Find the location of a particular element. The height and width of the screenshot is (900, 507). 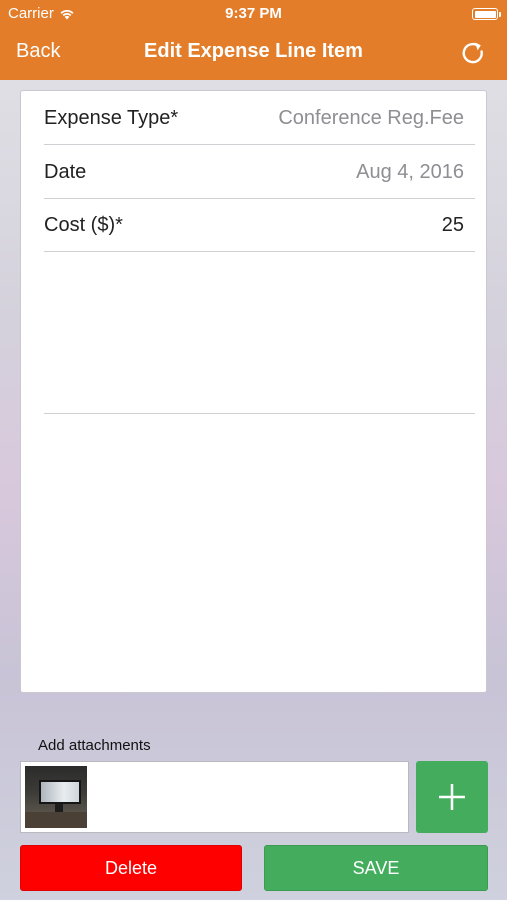

cost-label: Cost ($)* is located at coordinates (83, 224).